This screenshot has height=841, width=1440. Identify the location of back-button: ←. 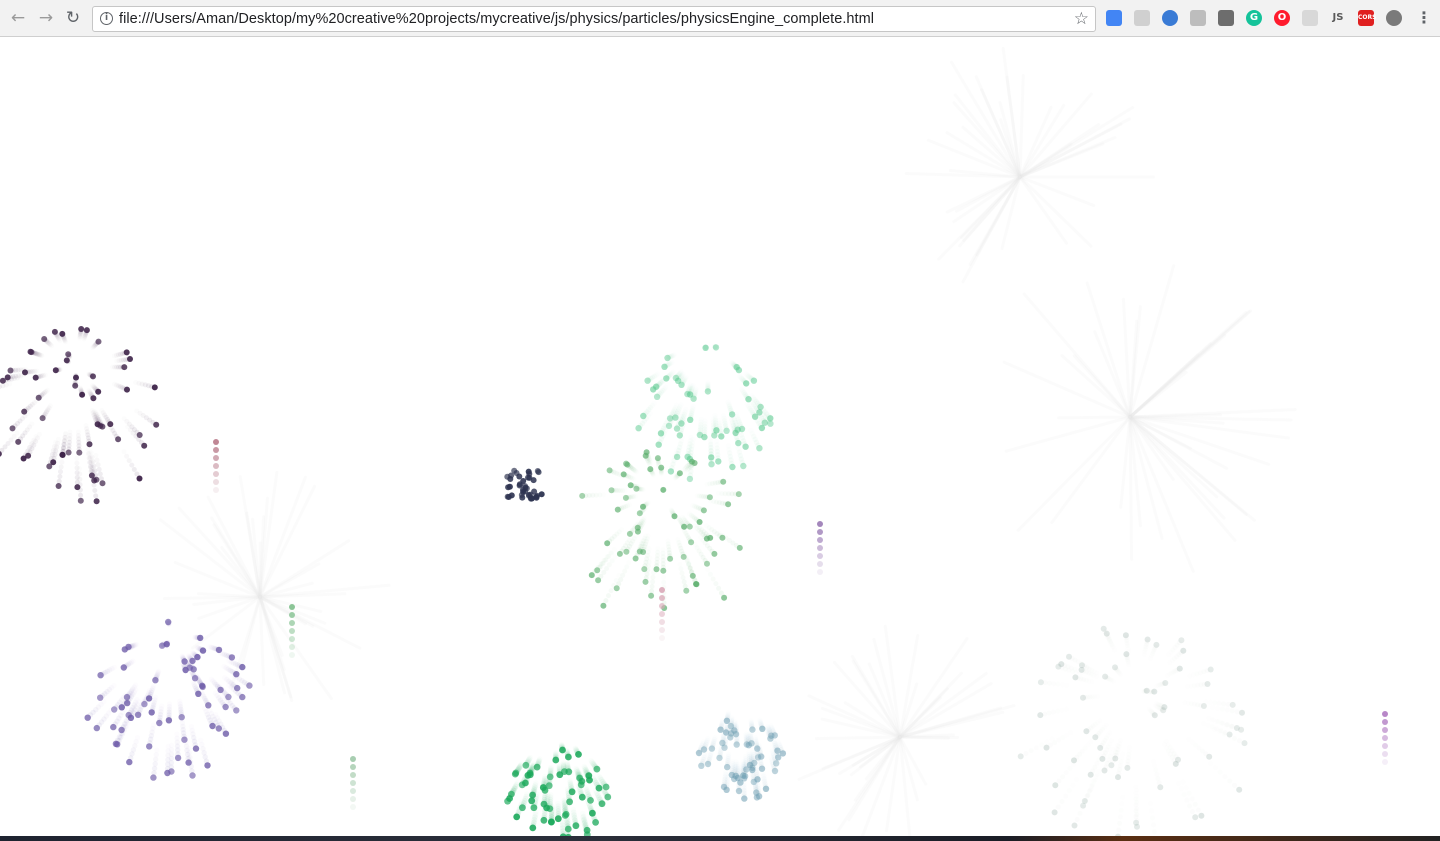
(18, 18).